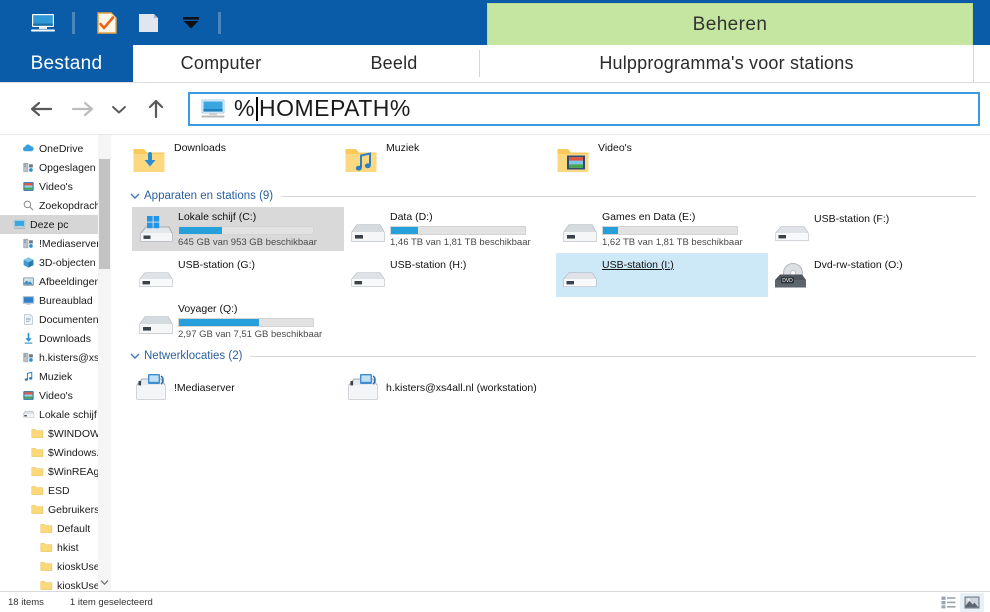 The height and width of the screenshot is (612, 990). Describe the element at coordinates (42, 109) in the screenshot. I see `back-arrow-icon` at that location.